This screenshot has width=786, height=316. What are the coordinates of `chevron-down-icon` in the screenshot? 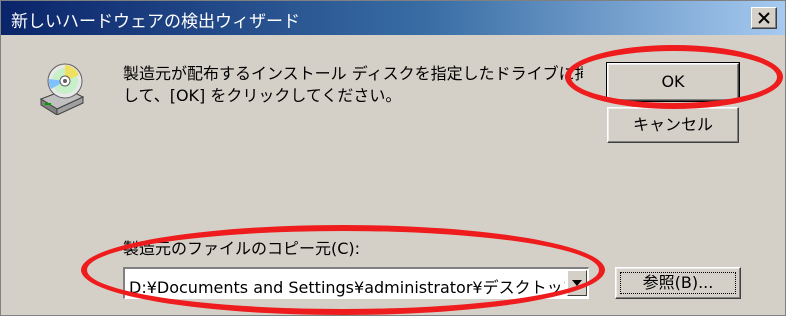 It's located at (577, 283).